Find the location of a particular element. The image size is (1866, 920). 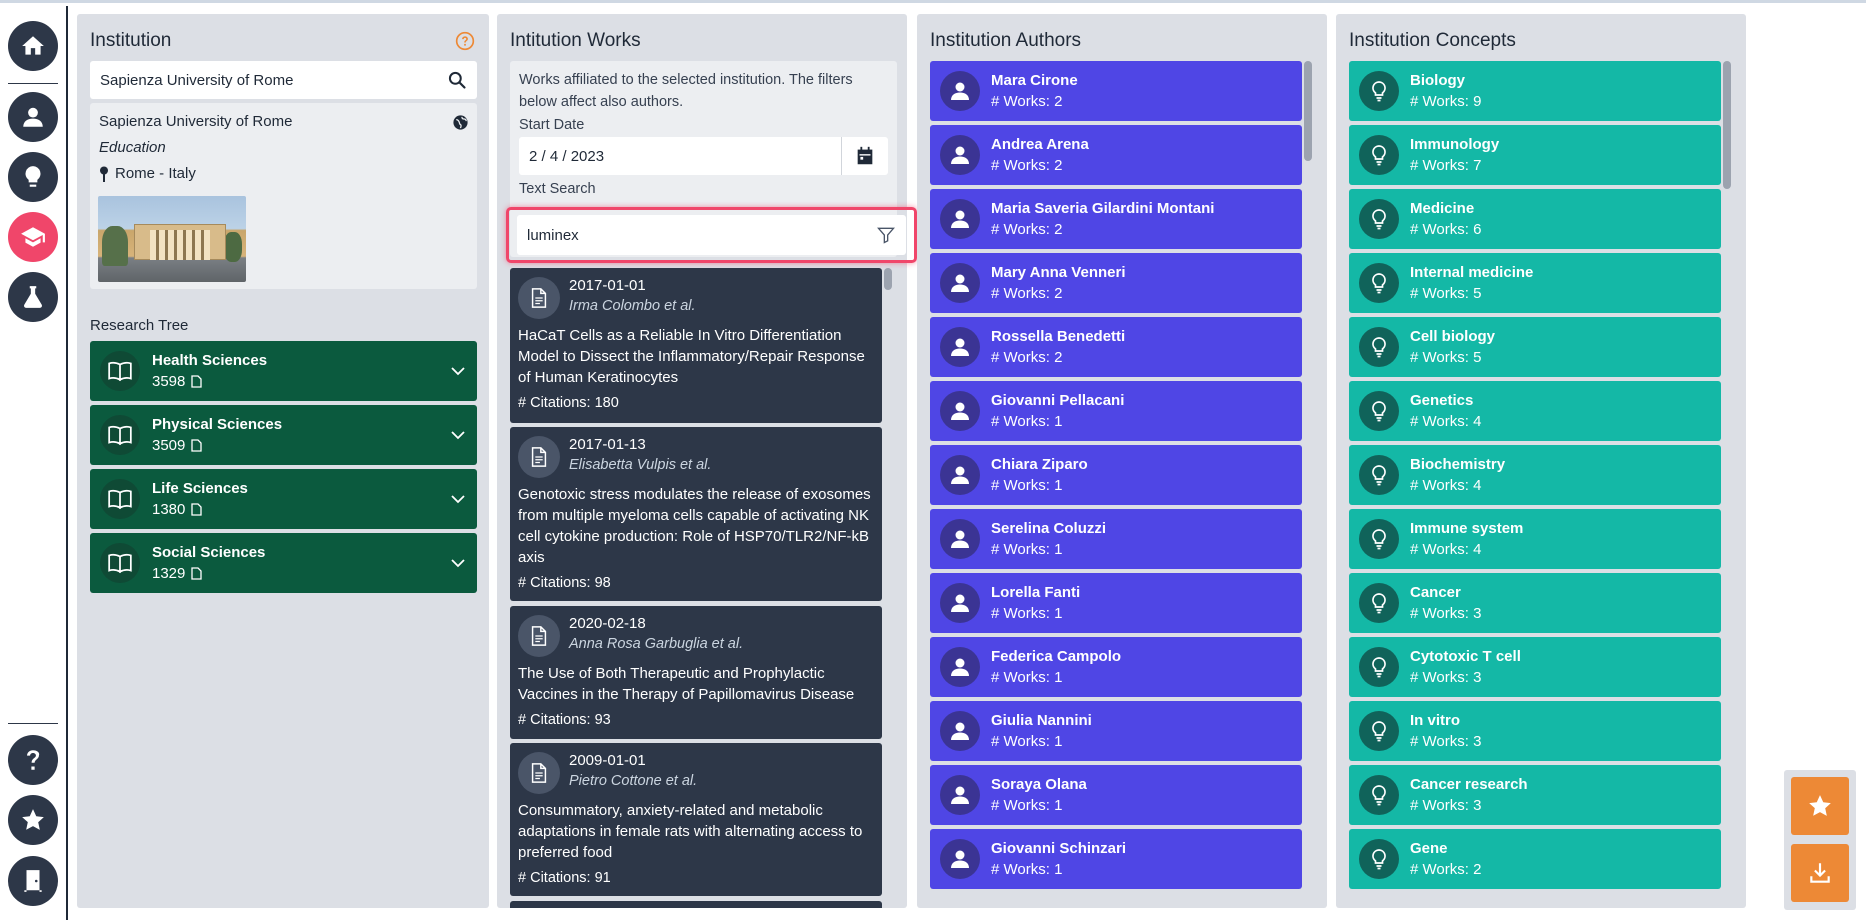

author-item: Federica Campolo # Works: 1 is located at coordinates (1116, 667).